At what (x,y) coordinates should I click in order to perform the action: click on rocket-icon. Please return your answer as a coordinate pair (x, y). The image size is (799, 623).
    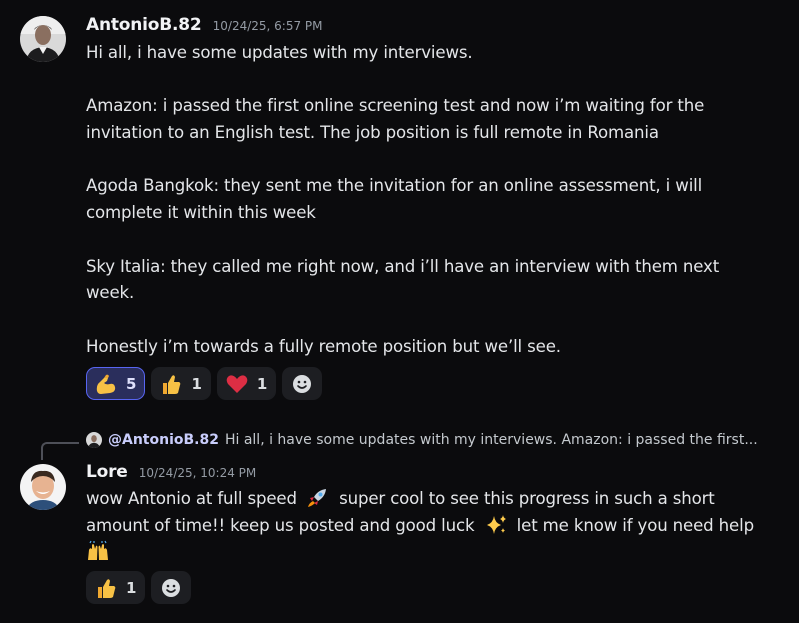
    Looking at the image, I should click on (316, 498).